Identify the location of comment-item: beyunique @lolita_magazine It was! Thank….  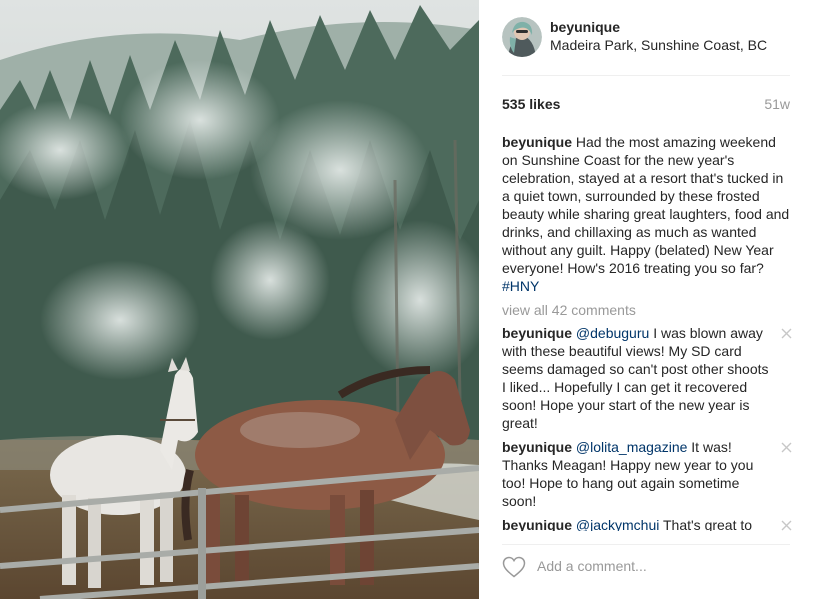
(647, 474).